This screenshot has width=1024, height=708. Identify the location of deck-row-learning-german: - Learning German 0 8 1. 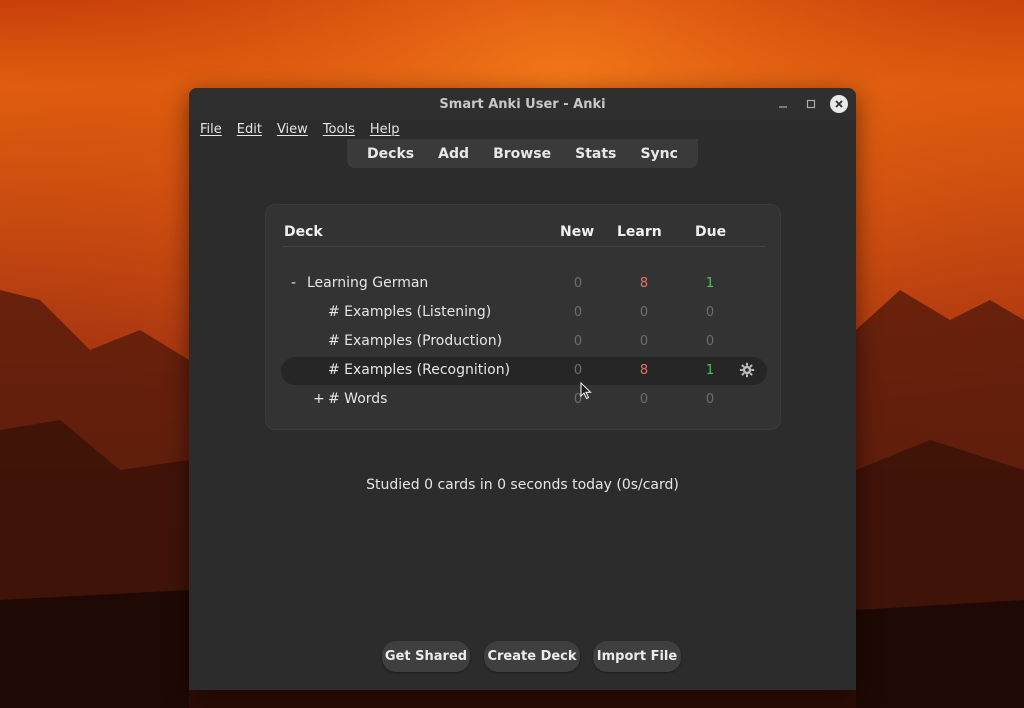
(524, 284).